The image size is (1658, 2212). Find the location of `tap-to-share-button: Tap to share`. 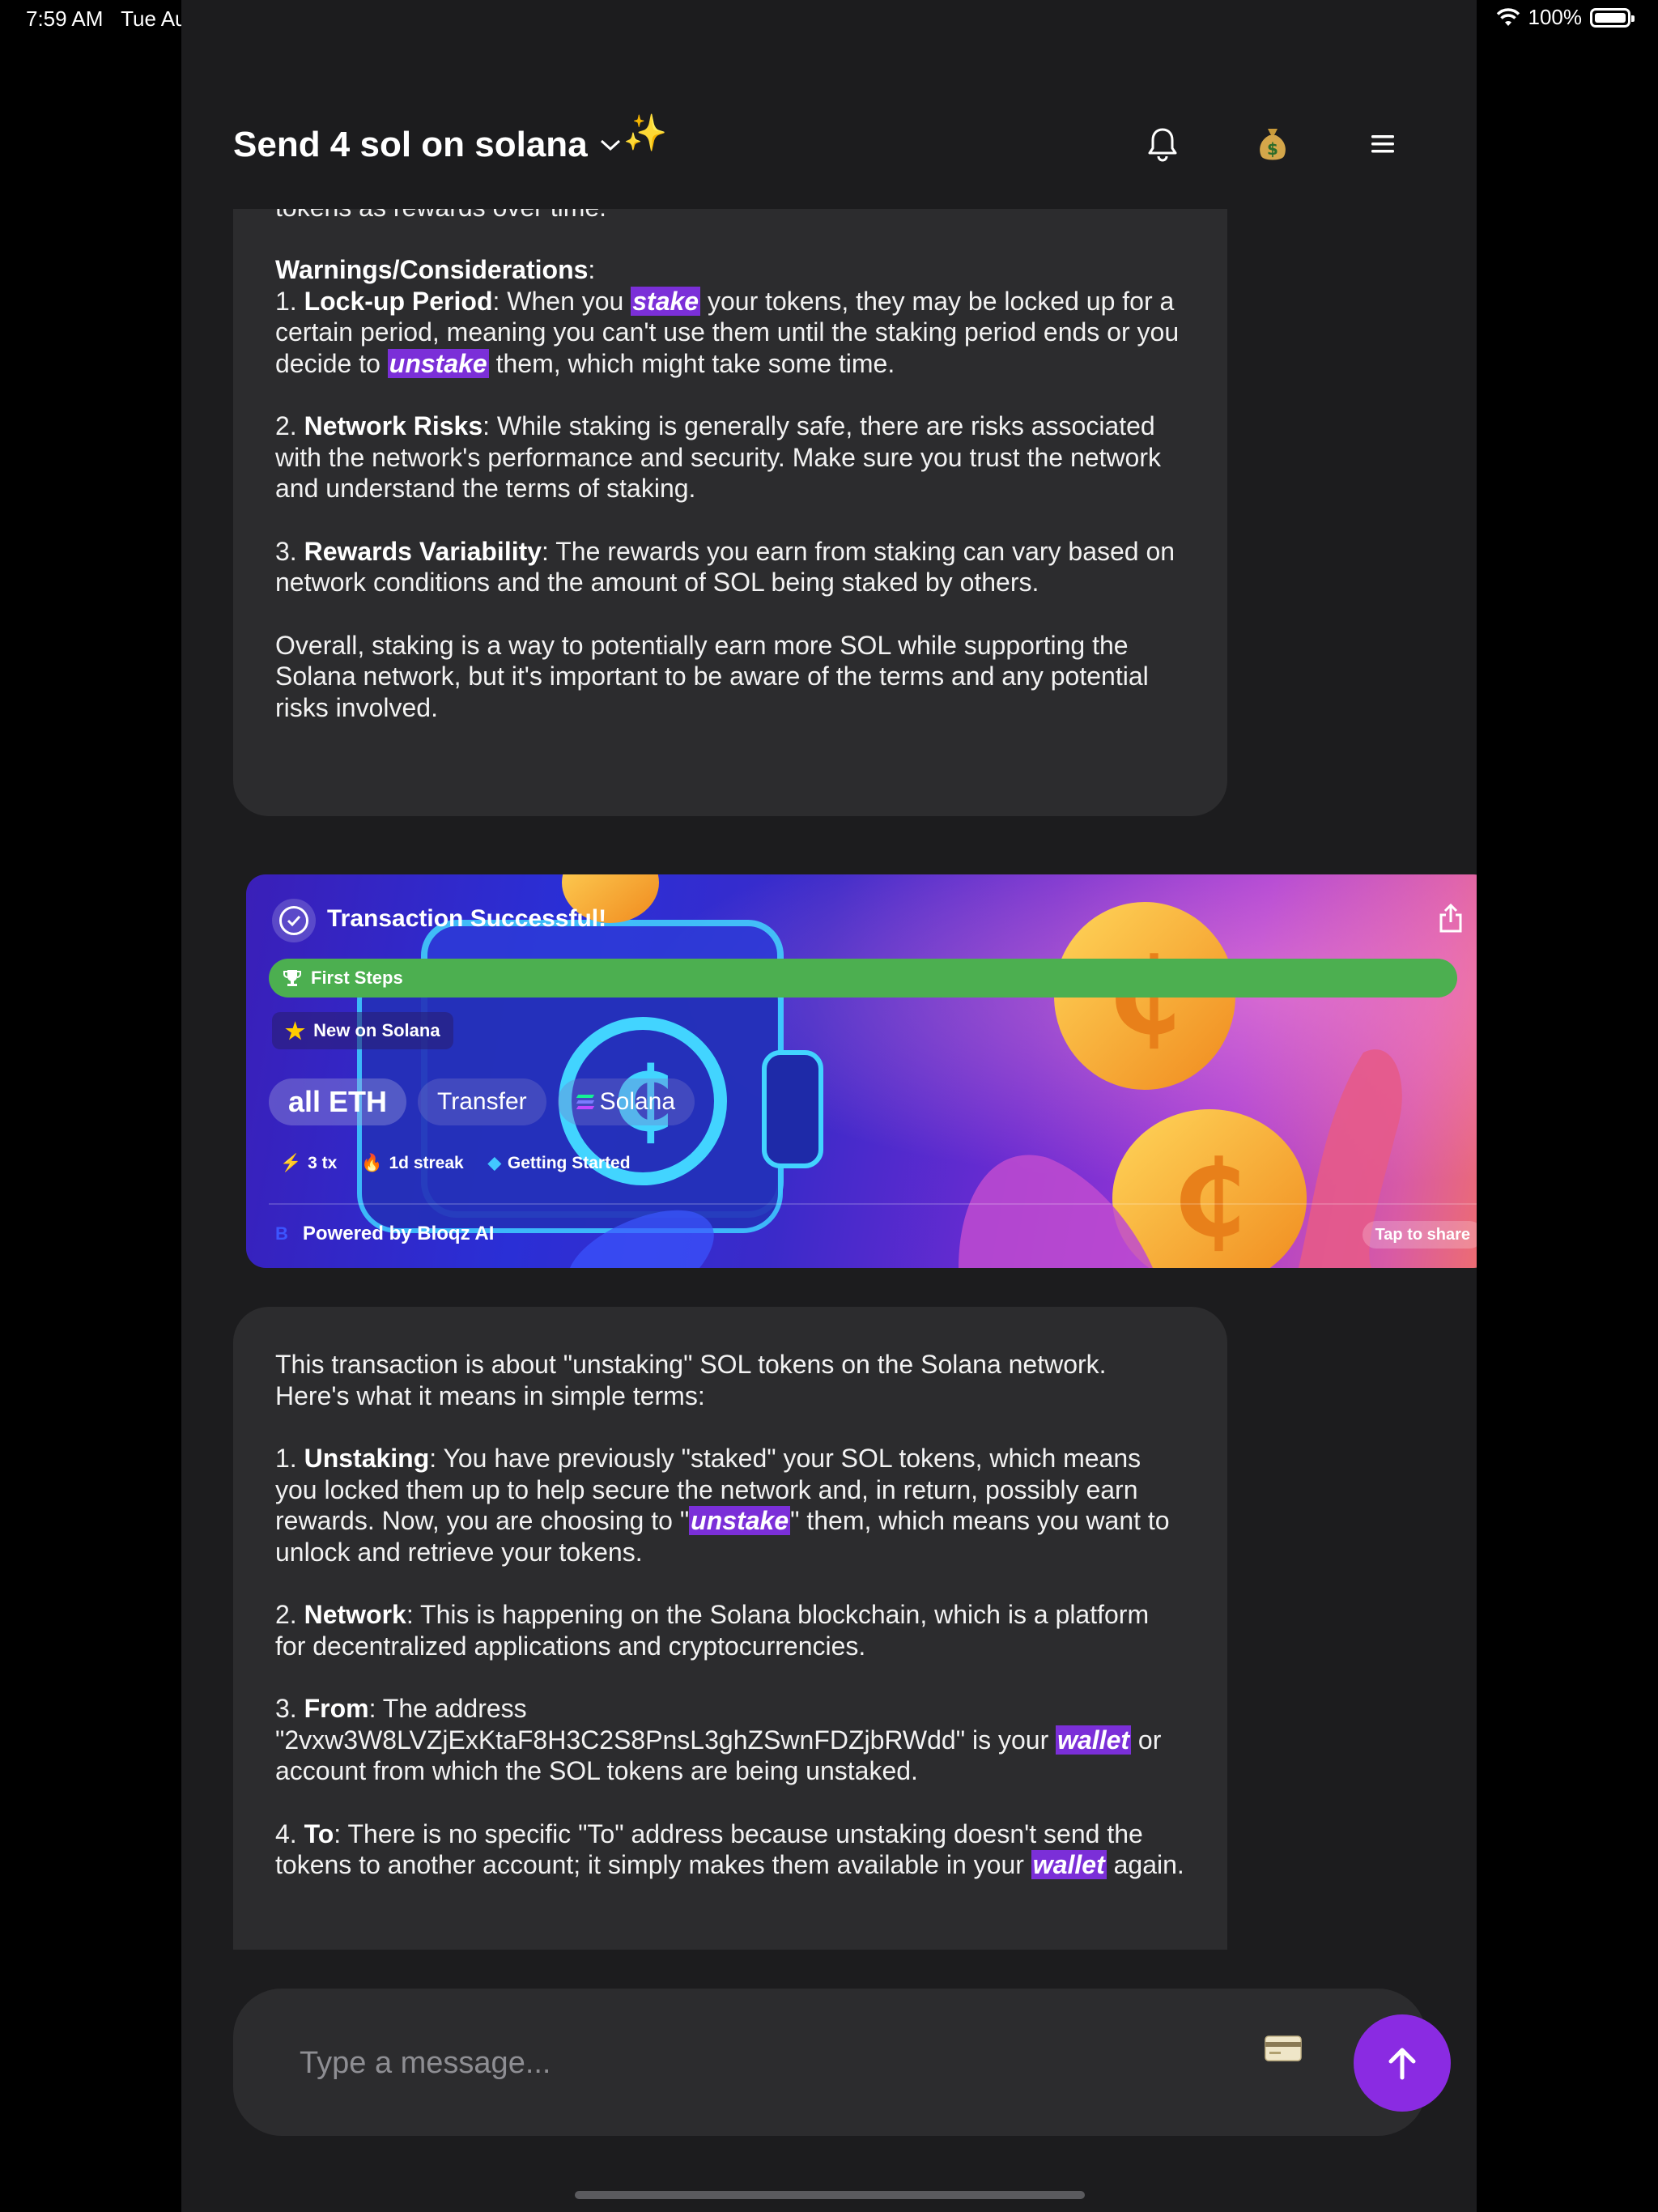

tap-to-share-button: Tap to share is located at coordinates (1419, 1235).